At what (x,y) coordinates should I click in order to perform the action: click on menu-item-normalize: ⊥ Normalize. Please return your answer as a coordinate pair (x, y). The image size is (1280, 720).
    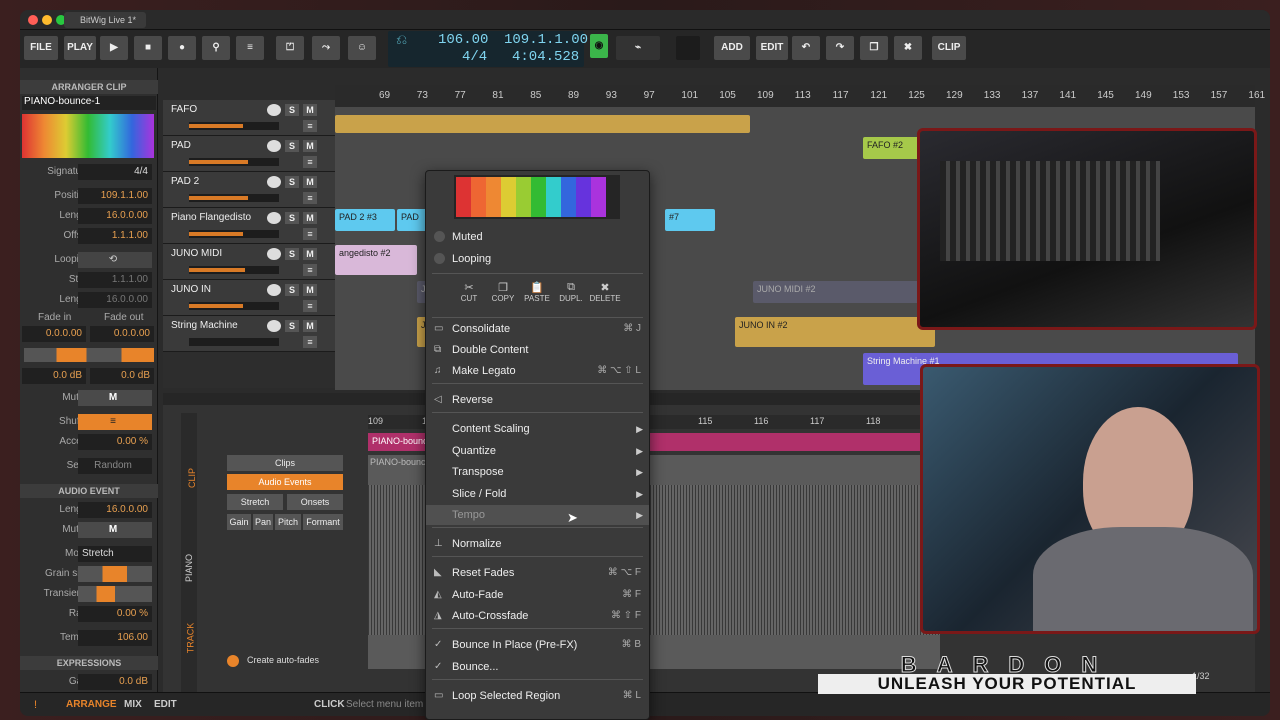
    Looking at the image, I should click on (537, 544).